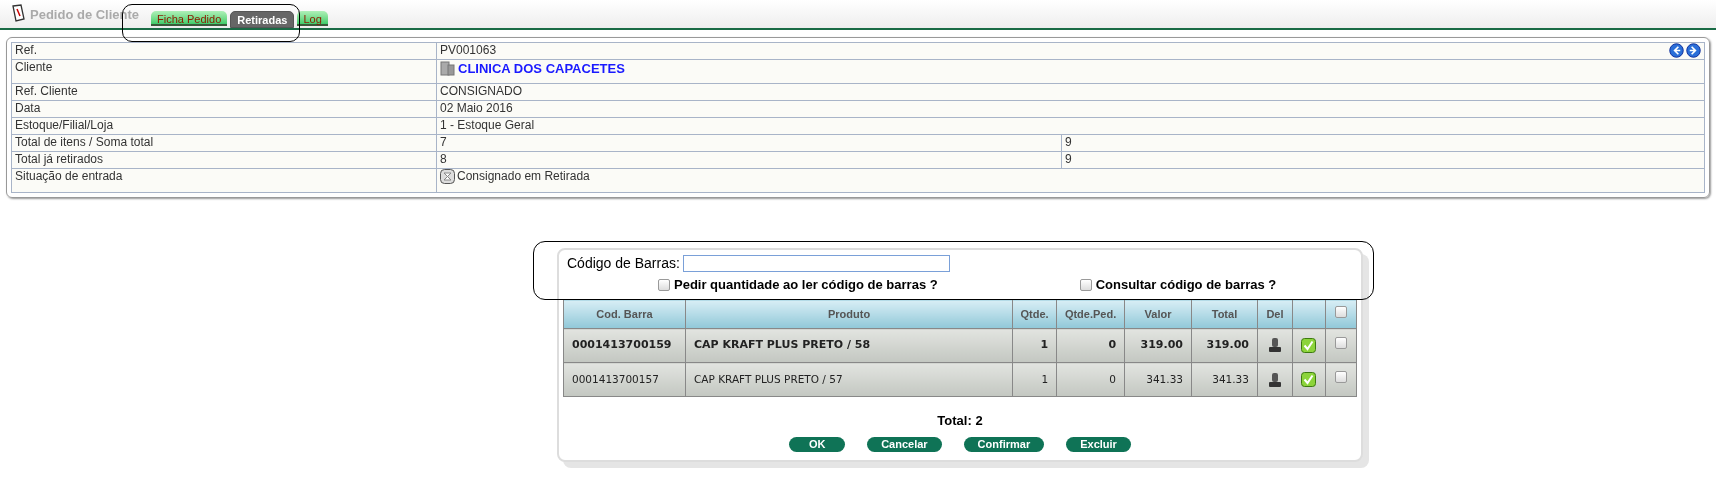 The height and width of the screenshot is (495, 1716). Describe the element at coordinates (59, 159) in the screenshot. I see `field-label: Total já retirados` at that location.